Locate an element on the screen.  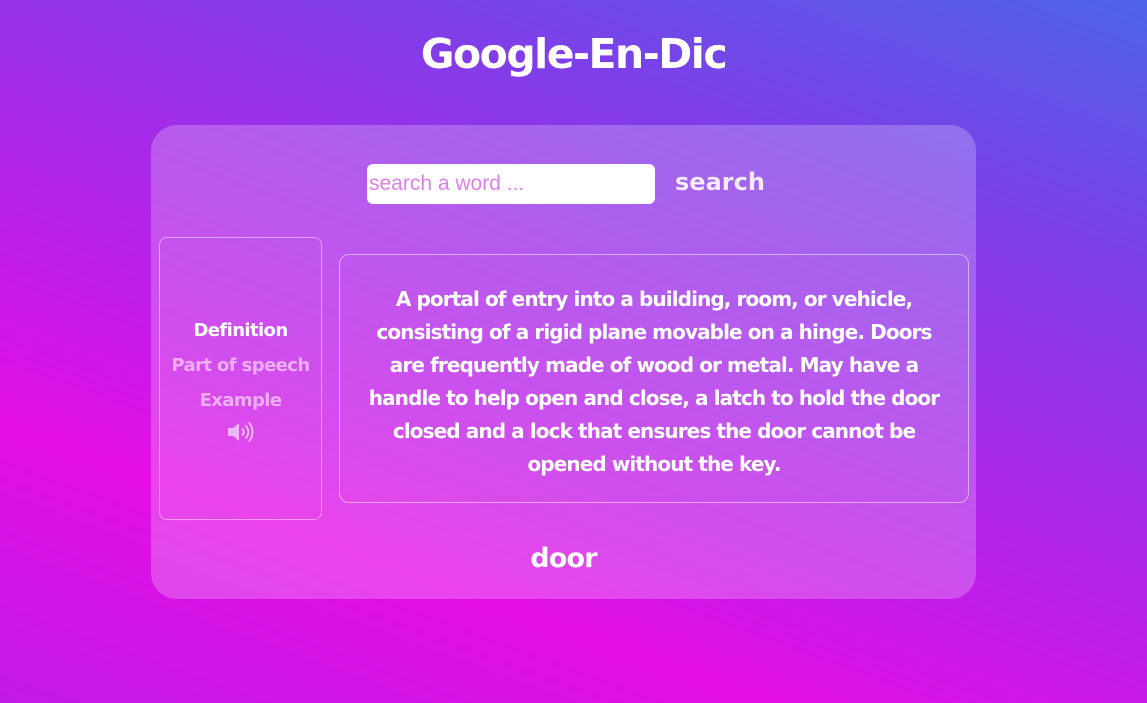
search-button: search is located at coordinates (720, 182).